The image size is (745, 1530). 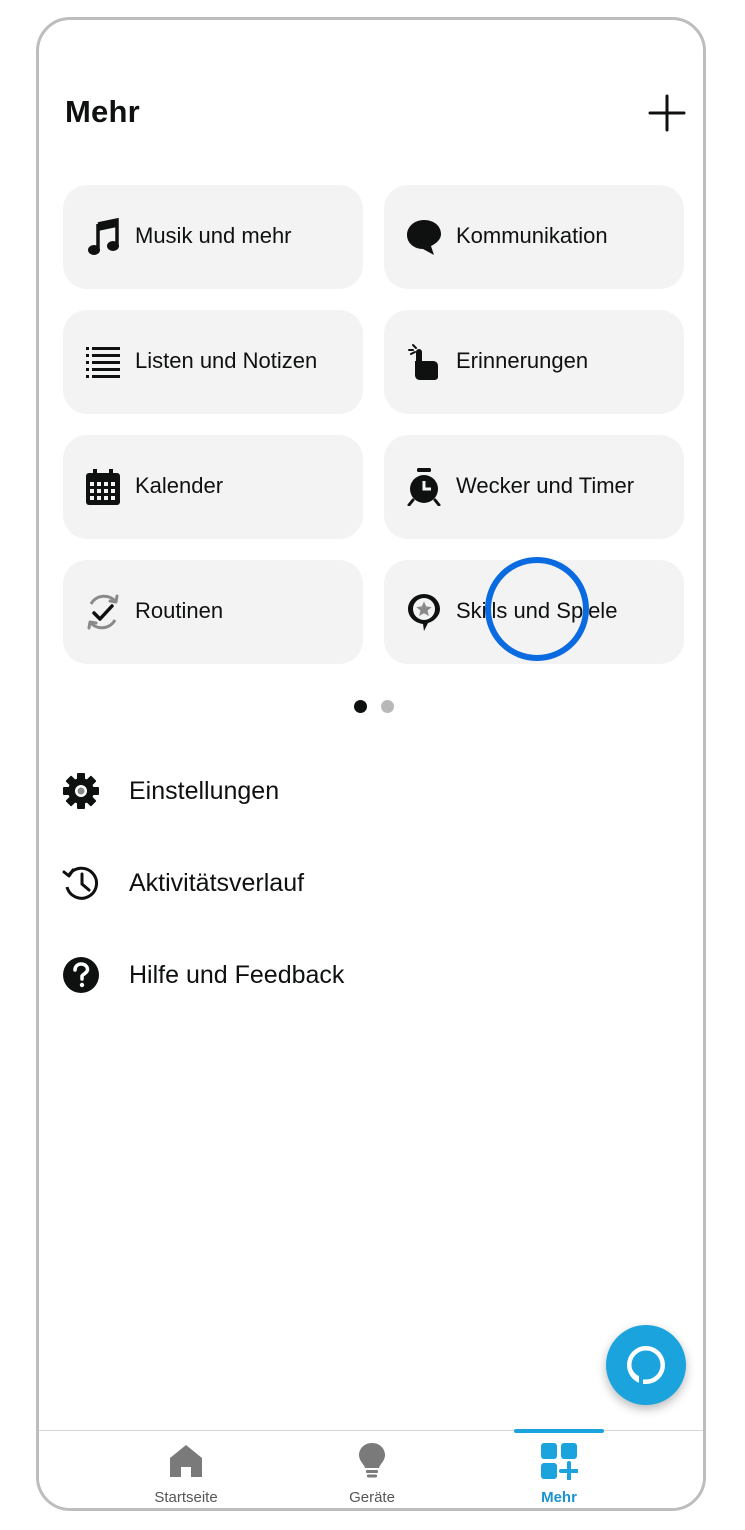 I want to click on menu-item-label: Aktivitätsverlauf, so click(x=217, y=883).